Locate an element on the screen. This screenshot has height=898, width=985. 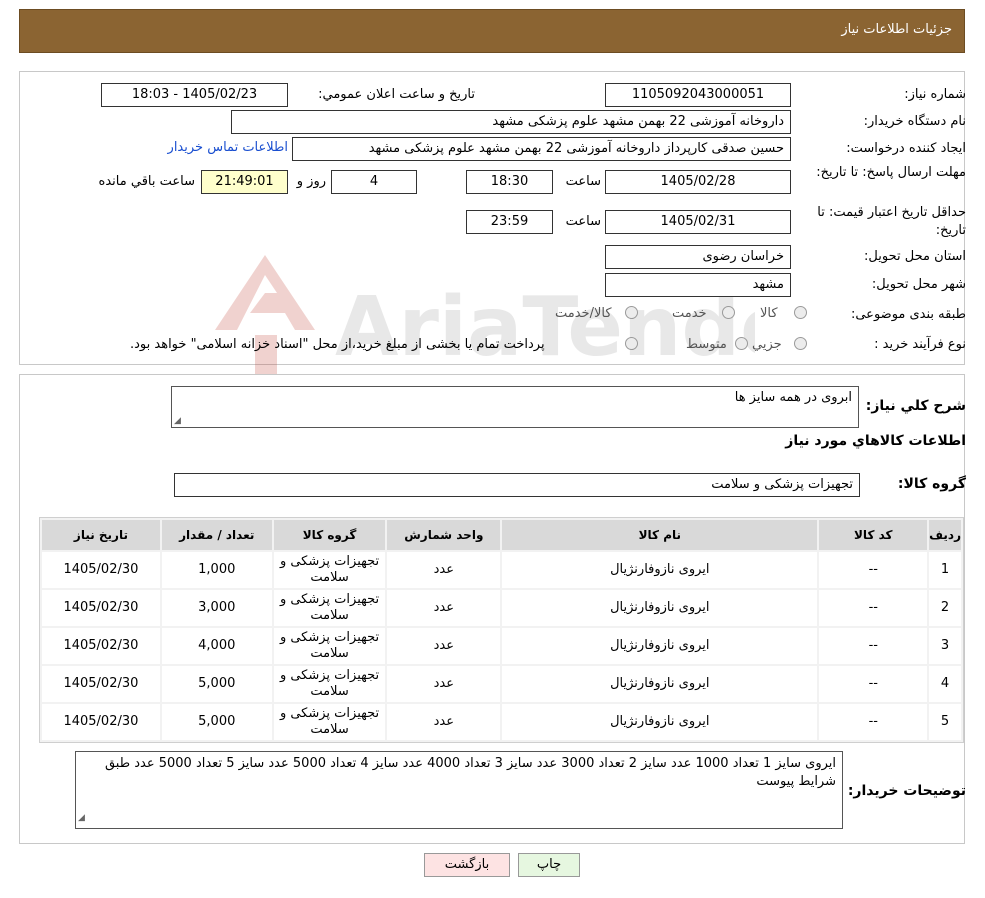
validity-time-label: ساعت is located at coordinates (583, 221).